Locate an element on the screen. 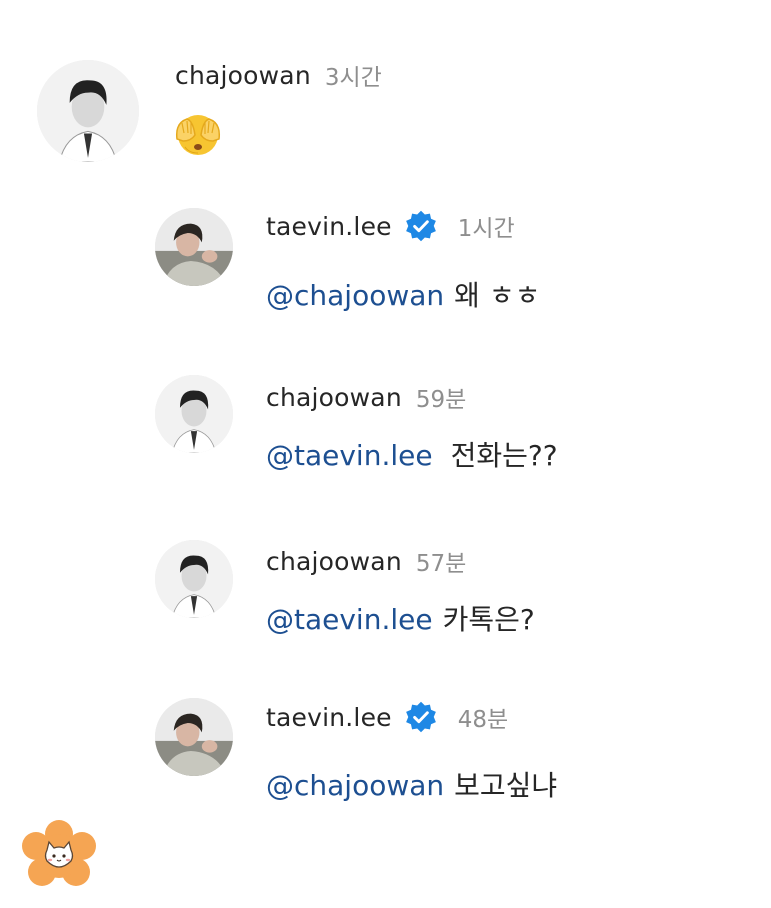  comment-5-header: taevin.lee 48분 is located at coordinates (387, 717).